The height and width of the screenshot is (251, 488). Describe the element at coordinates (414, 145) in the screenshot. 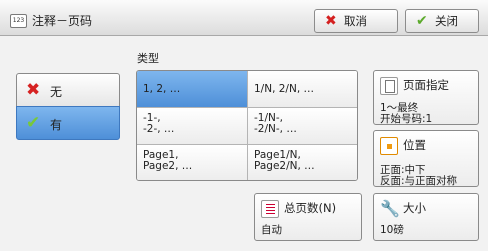

I see `position-title: 位置` at that location.